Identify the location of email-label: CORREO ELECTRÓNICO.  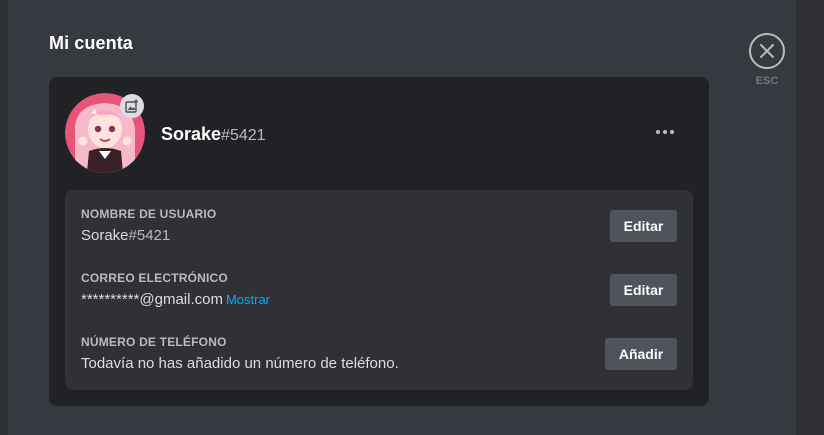
(154, 278).